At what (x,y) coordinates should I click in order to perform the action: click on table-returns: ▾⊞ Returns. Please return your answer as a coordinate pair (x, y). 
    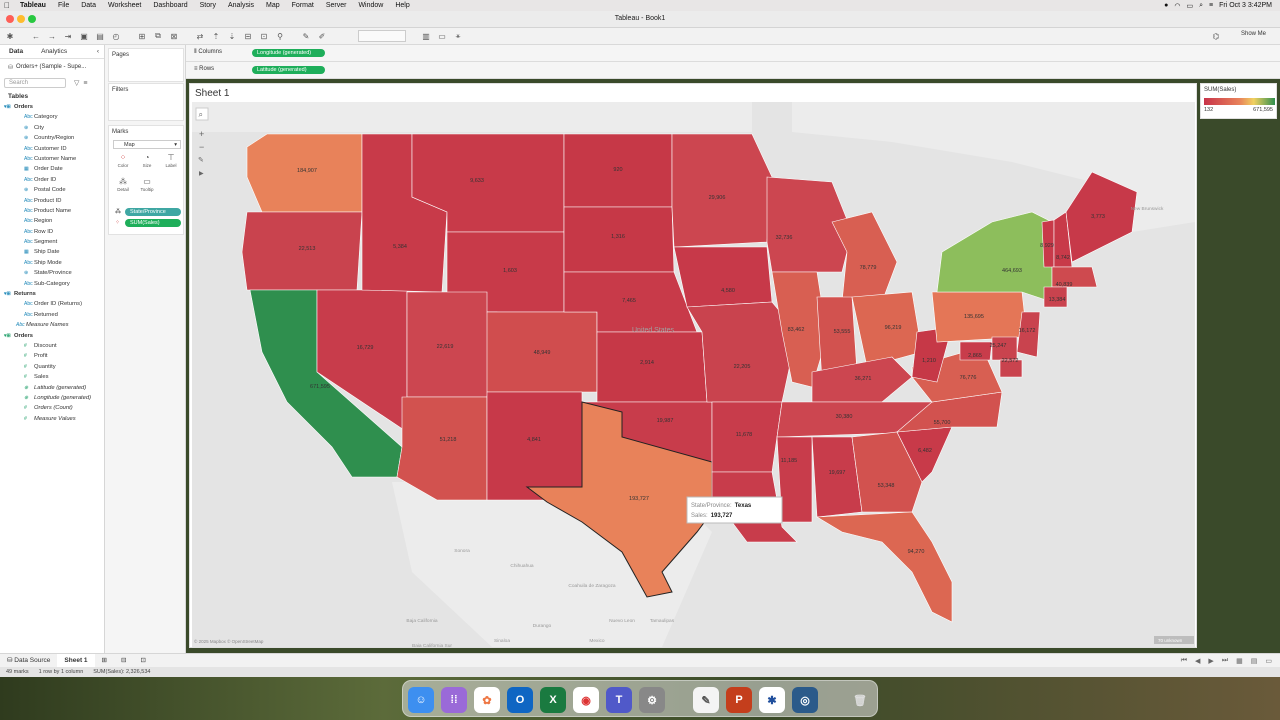
    Looking at the image, I should click on (52, 294).